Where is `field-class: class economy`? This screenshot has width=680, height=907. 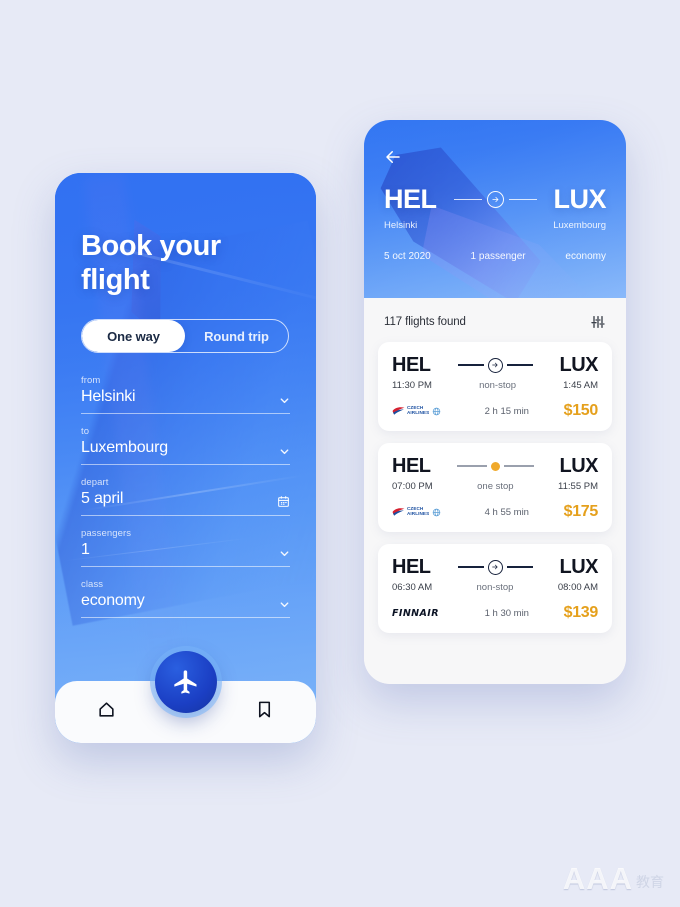
field-class: class economy is located at coordinates (185, 599).